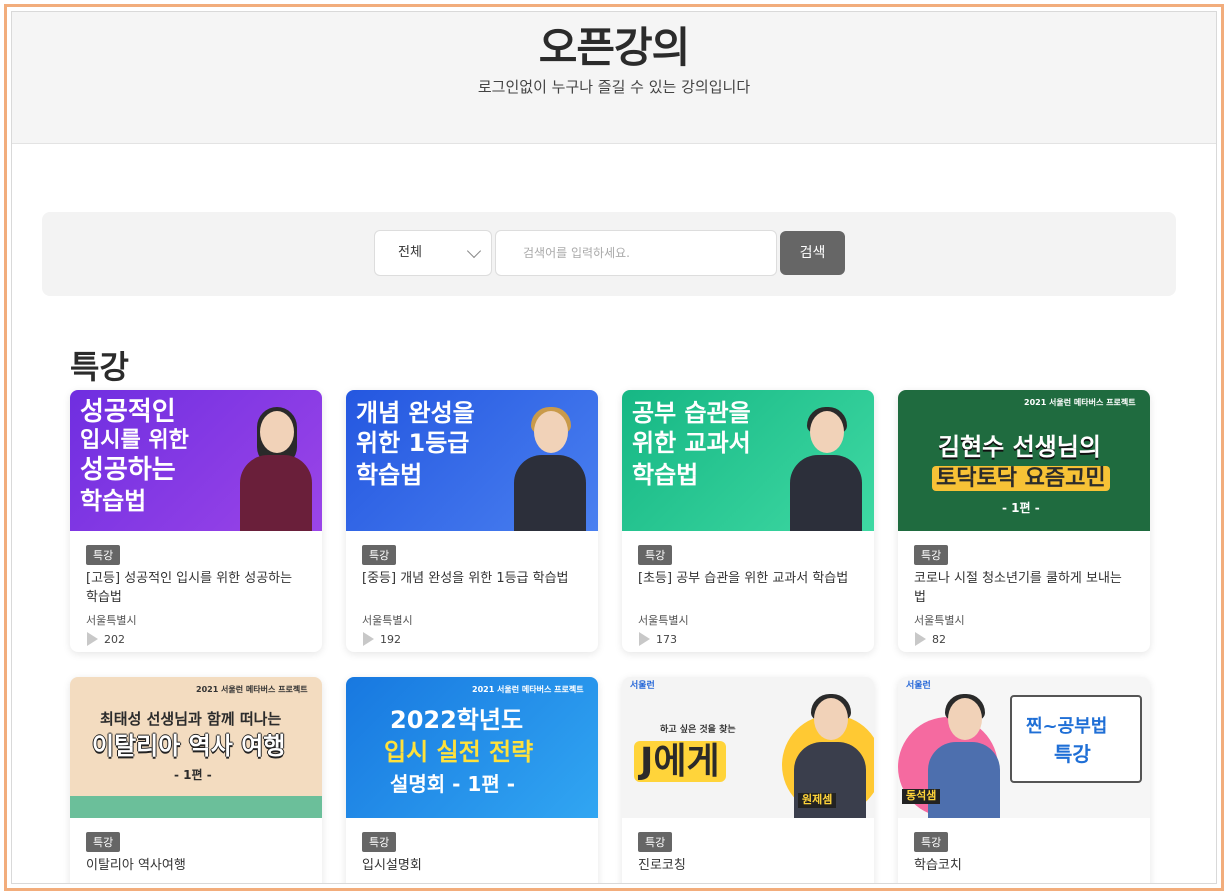  What do you see at coordinates (134, 440) in the screenshot?
I see `thumb-text: 입시를 위한` at bounding box center [134, 440].